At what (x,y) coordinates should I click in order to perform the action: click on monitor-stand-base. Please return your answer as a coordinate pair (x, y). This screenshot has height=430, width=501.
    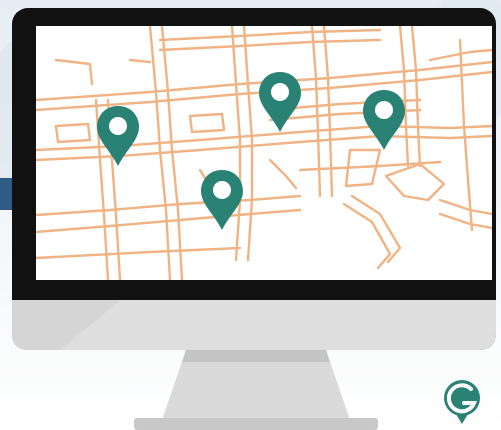
    Looking at the image, I should click on (256, 424).